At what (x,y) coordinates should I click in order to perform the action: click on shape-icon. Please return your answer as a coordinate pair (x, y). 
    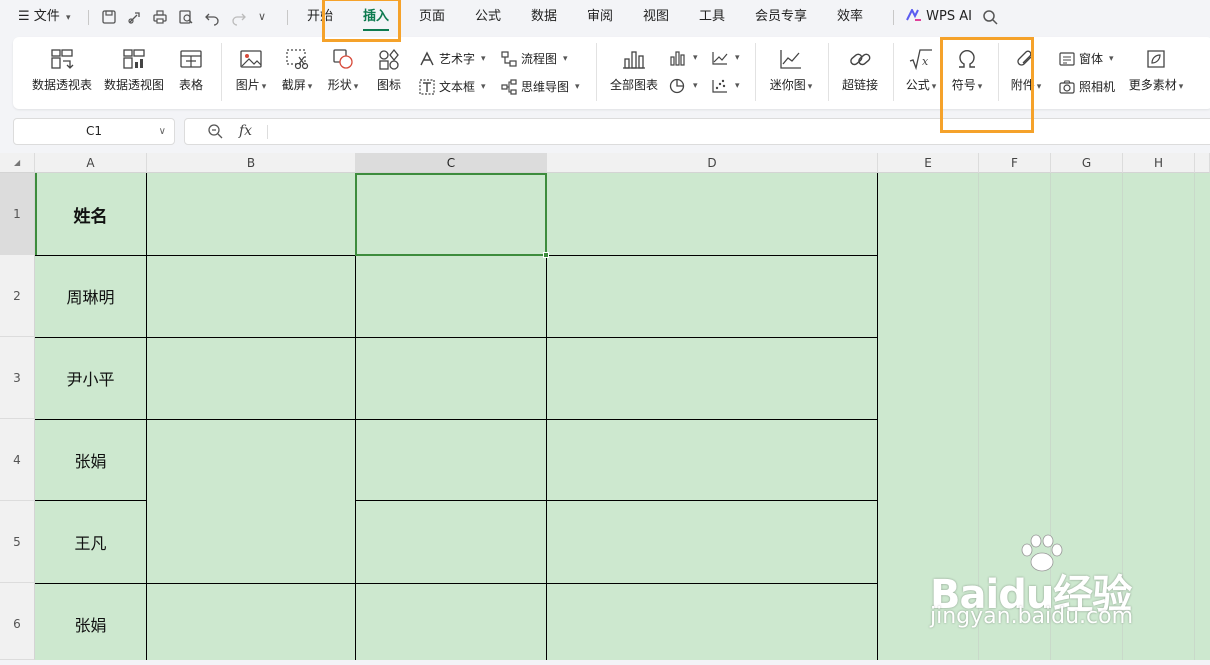
    Looking at the image, I should click on (343, 59).